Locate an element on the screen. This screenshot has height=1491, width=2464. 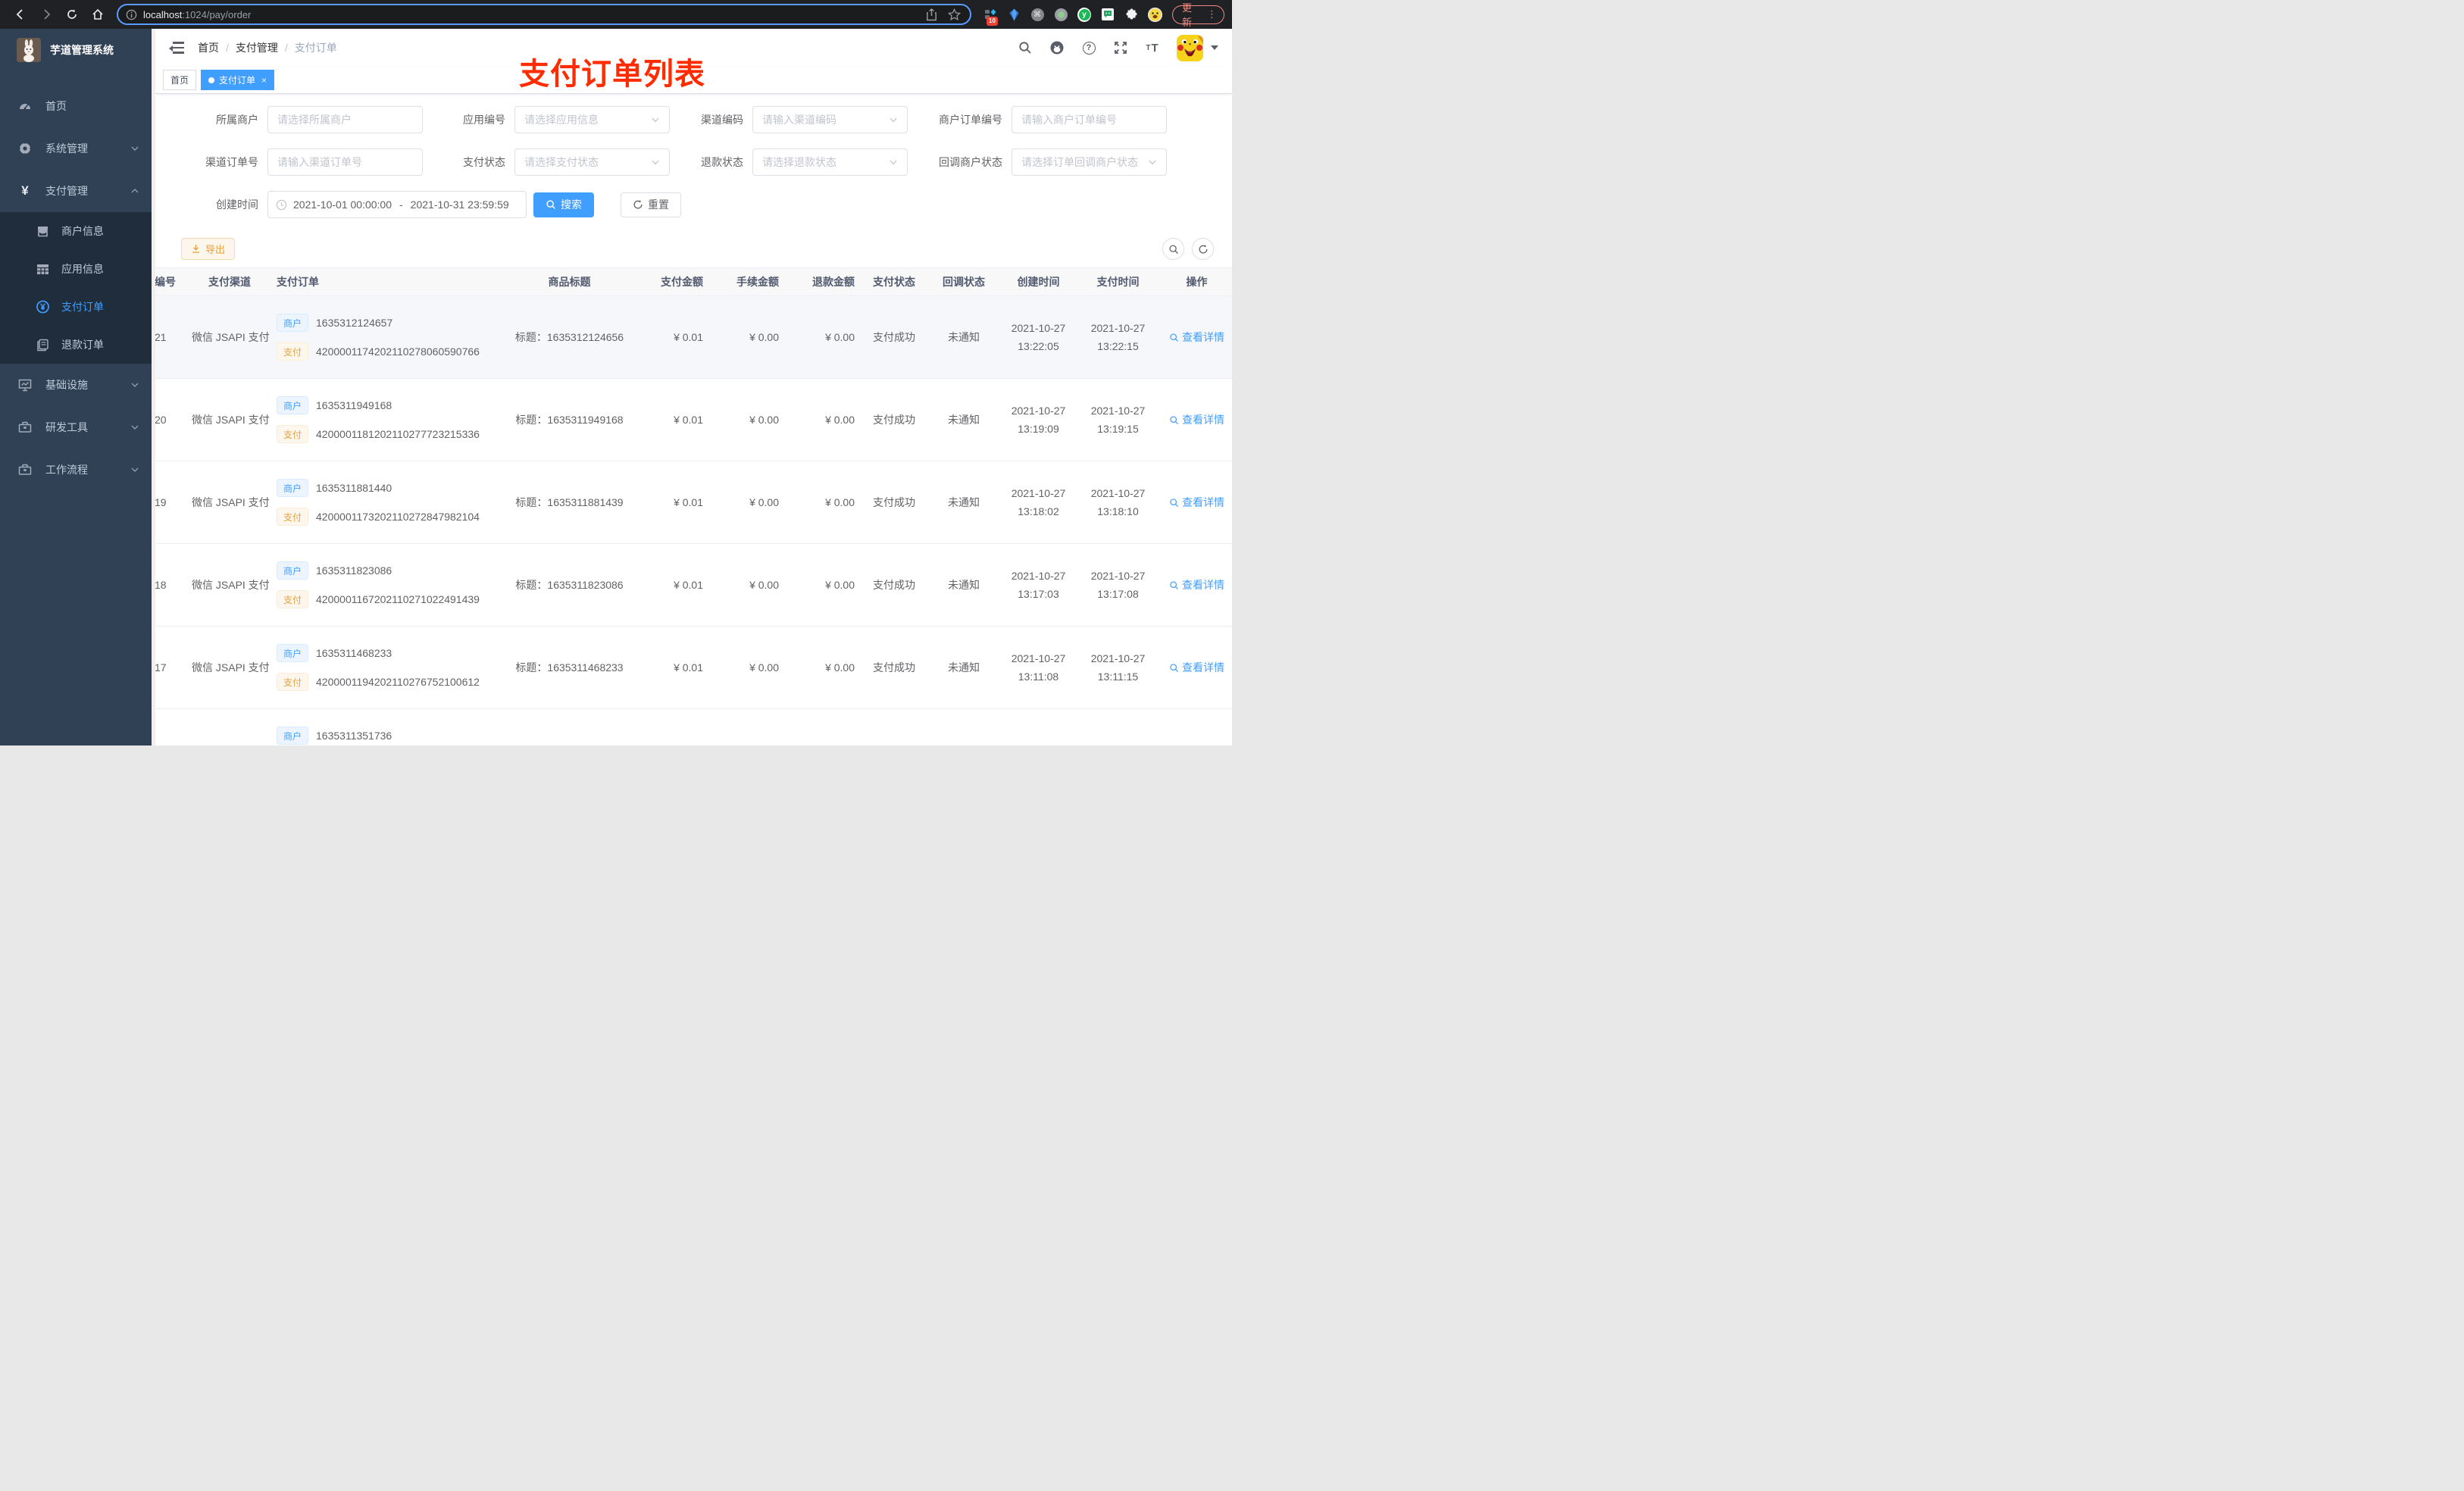
font-size-icon: TT is located at coordinates (1152, 47).